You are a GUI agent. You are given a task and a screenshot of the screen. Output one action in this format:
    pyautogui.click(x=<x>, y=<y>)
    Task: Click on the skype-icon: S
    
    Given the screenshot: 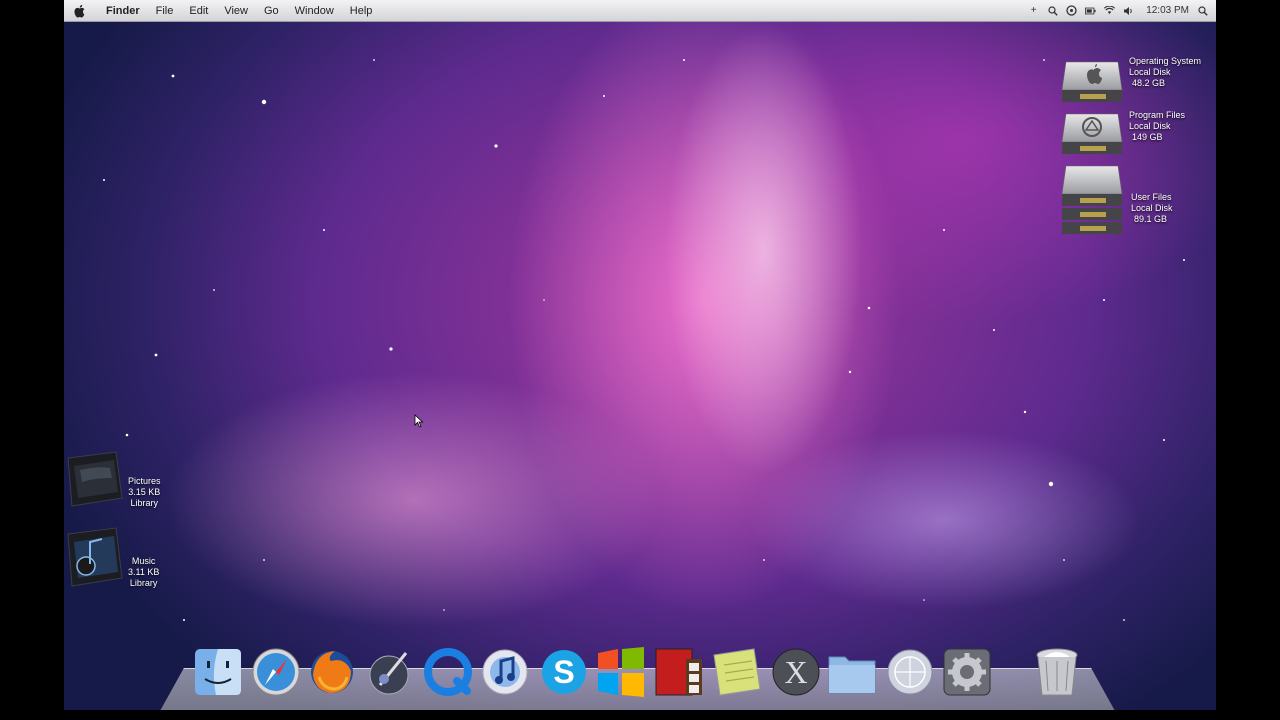 What is the action you would take?
    pyautogui.click(x=564, y=672)
    